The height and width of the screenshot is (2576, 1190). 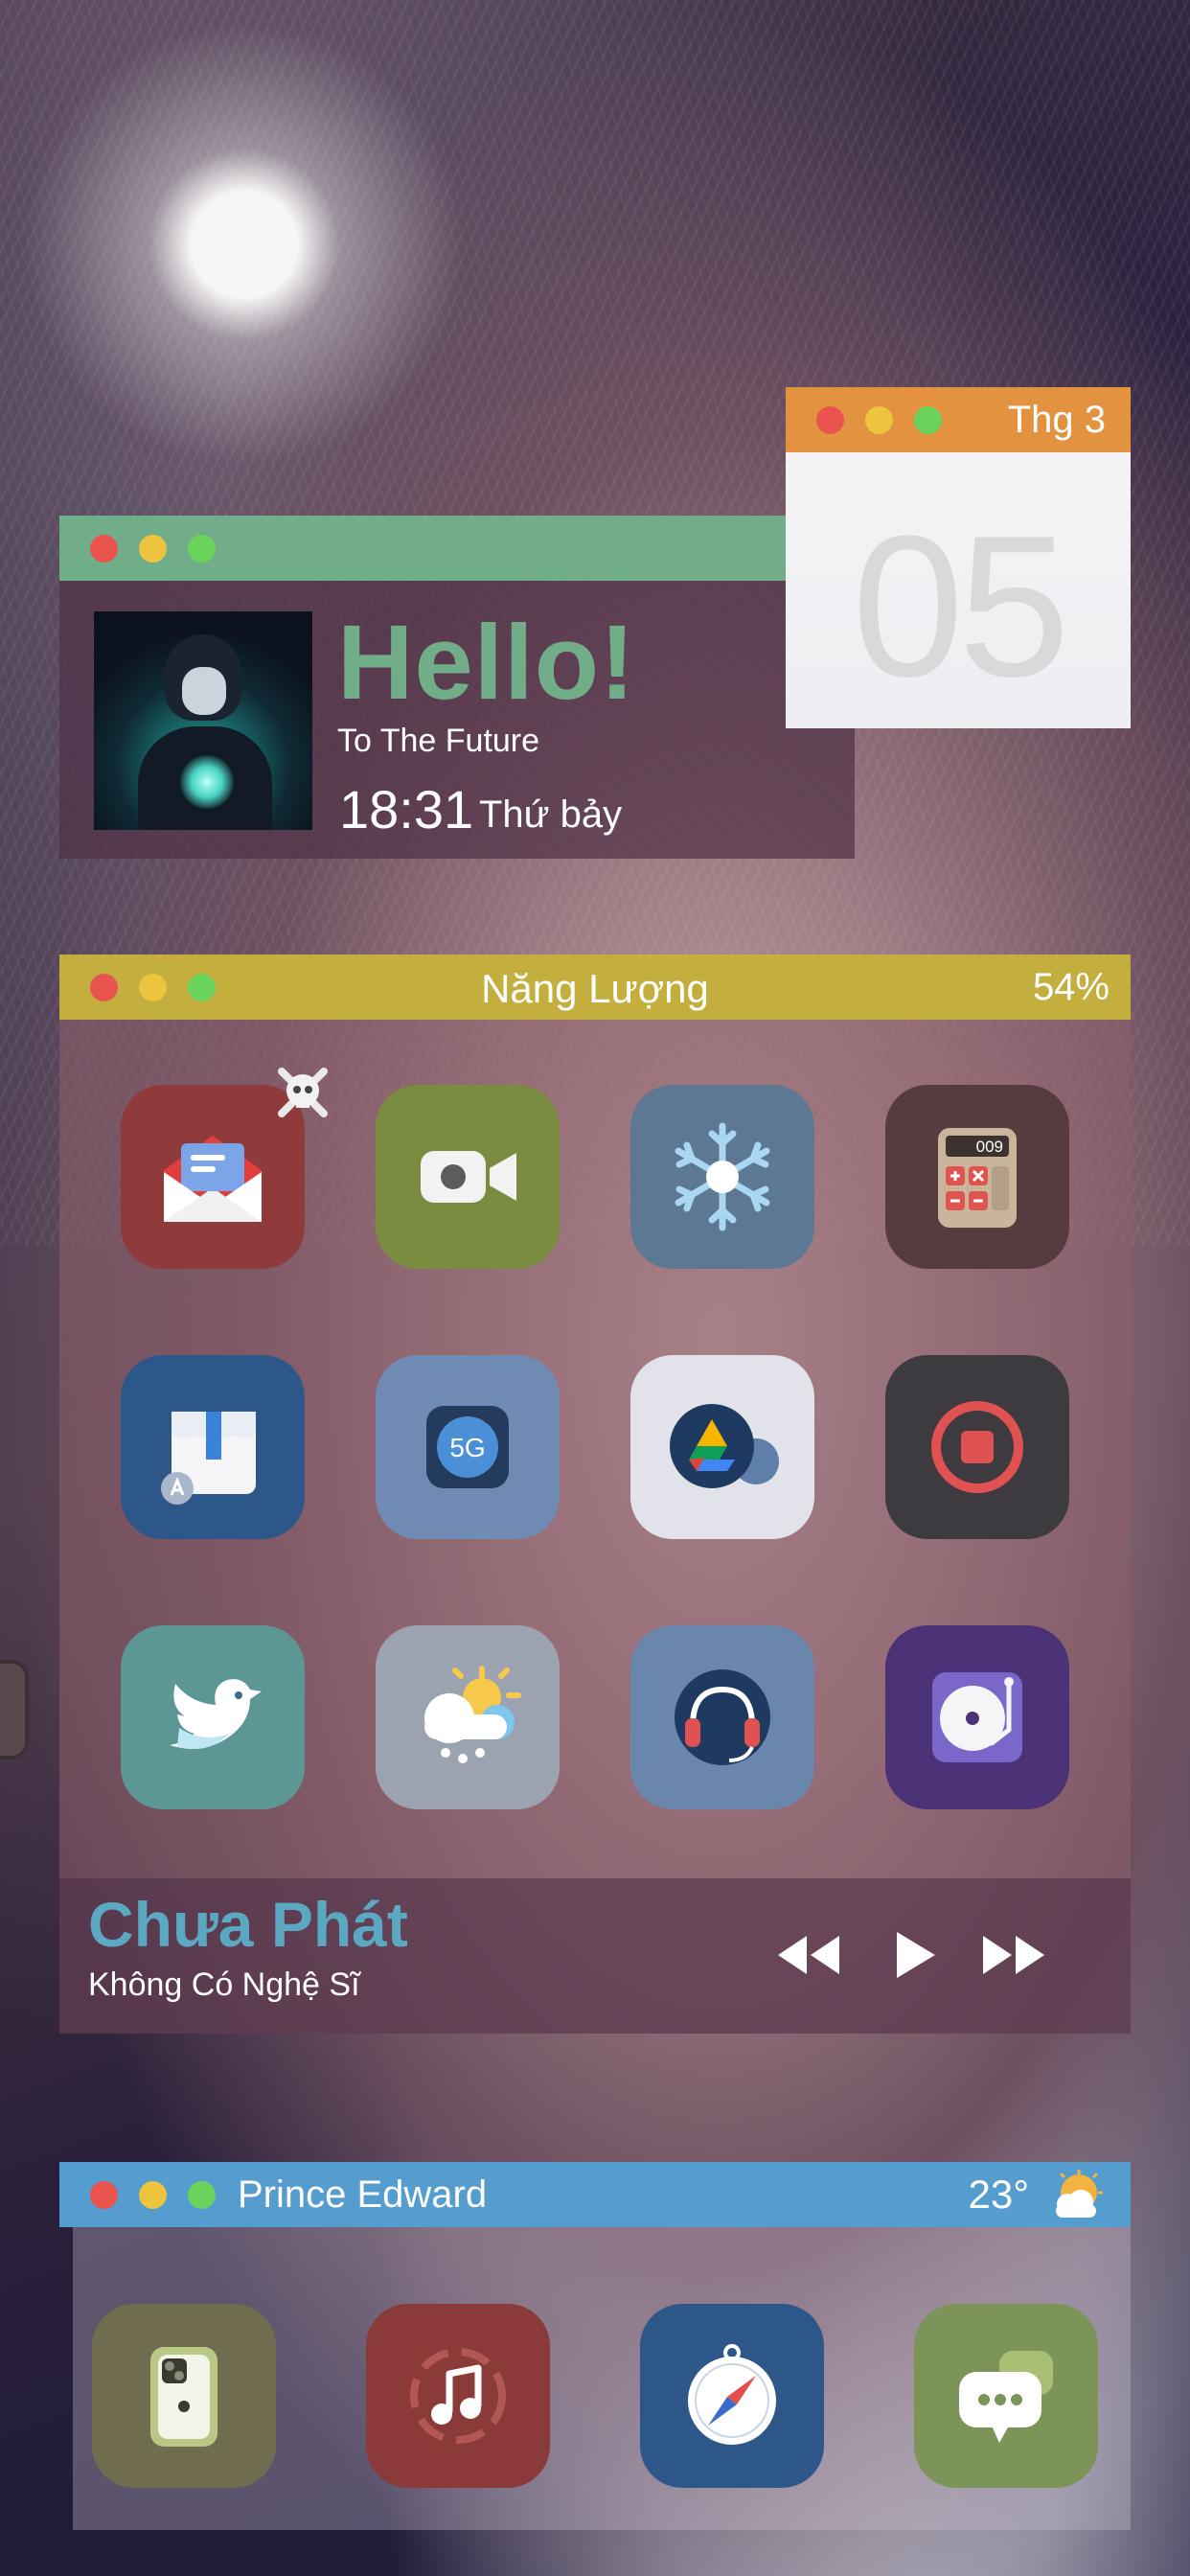 I want to click on messages-app, so click(x=1006, y=2396).